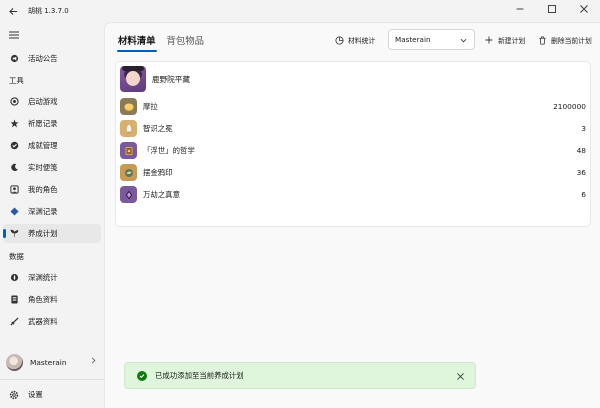 The width and height of the screenshot is (600, 408). What do you see at coordinates (14, 234) in the screenshot?
I see `cultivation-icon` at bounding box center [14, 234].